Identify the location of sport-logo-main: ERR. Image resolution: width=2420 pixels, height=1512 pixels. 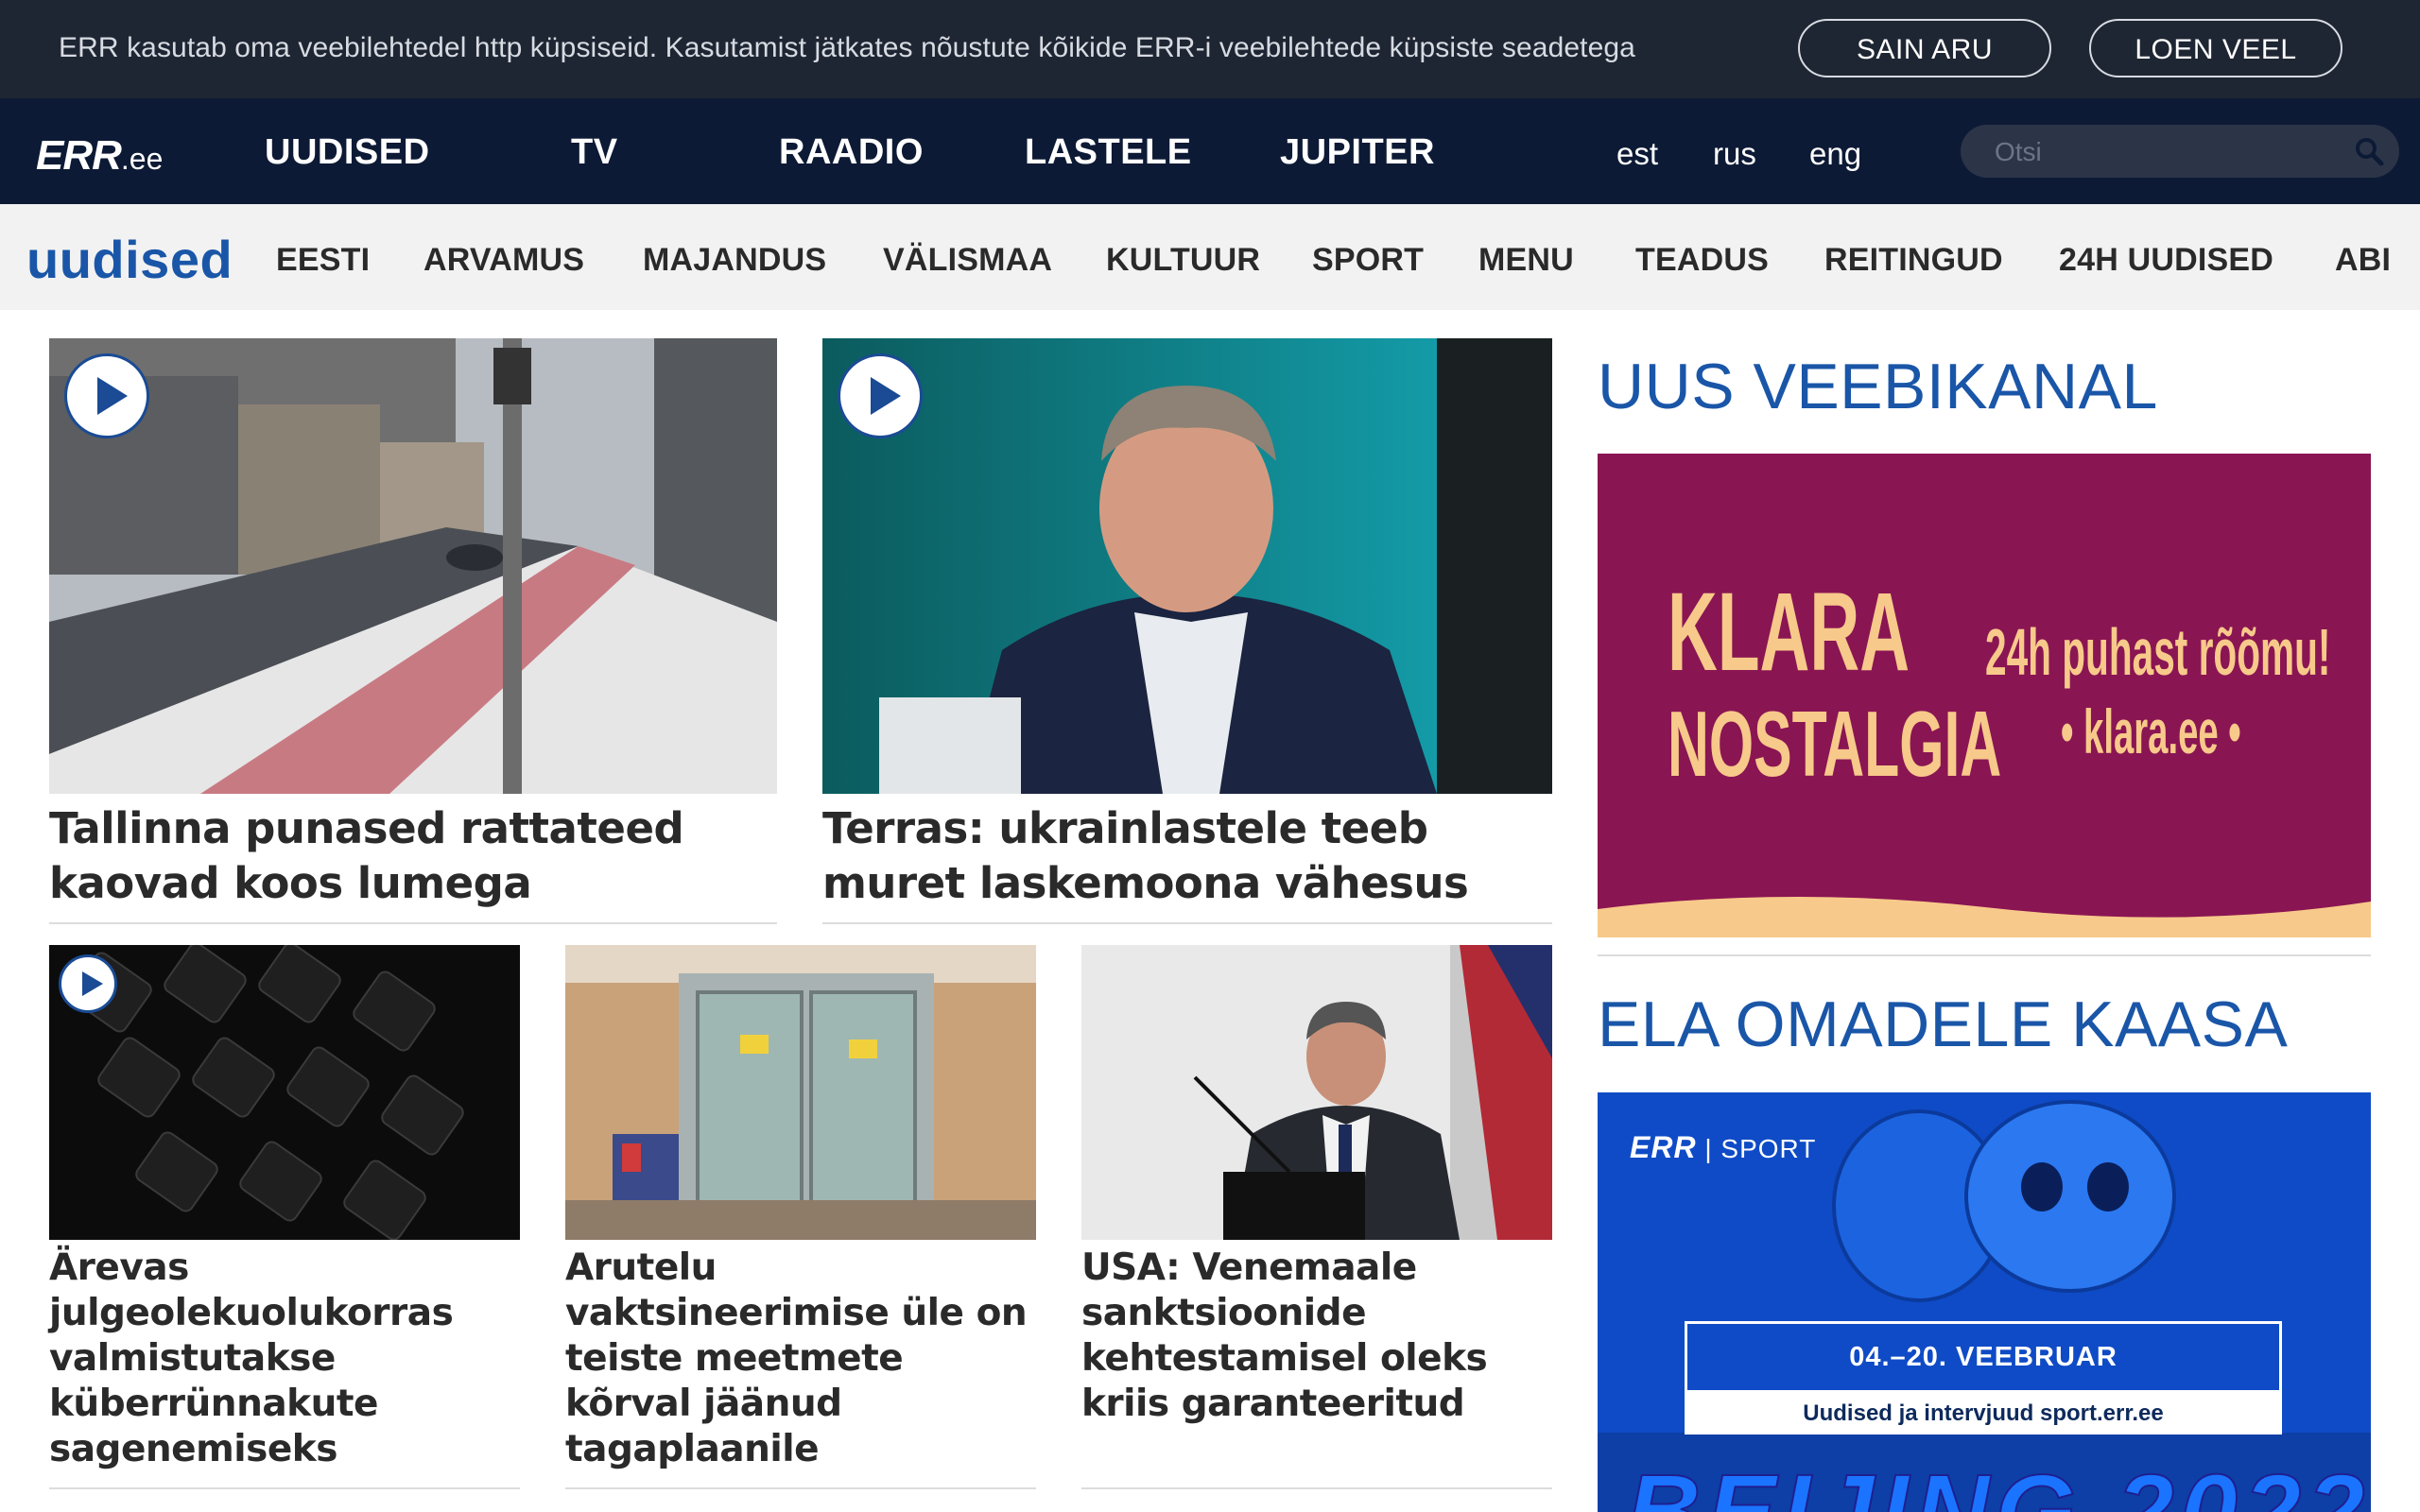
(1663, 1147).